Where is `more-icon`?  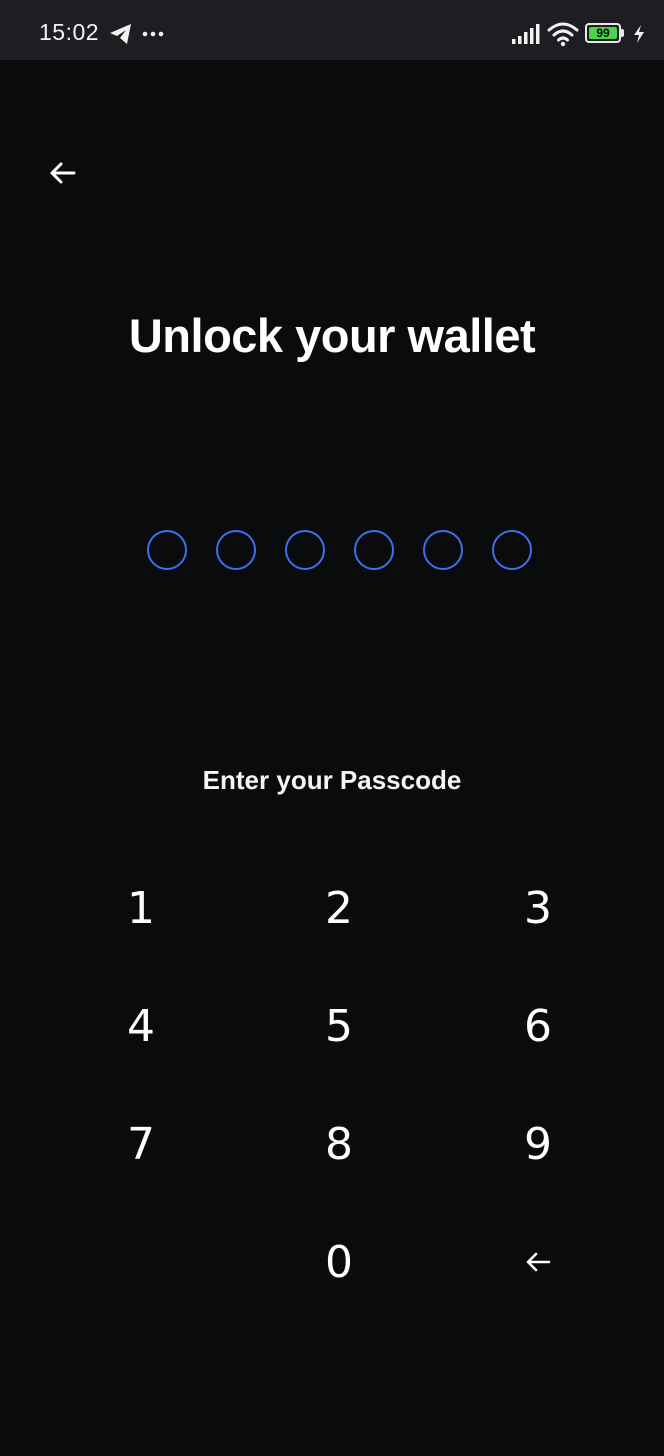
more-icon is located at coordinates (153, 34).